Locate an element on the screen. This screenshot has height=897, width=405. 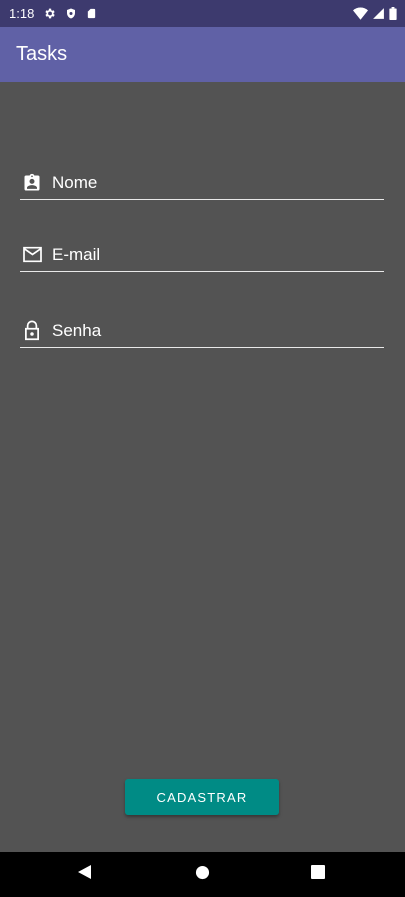
status-left: 1:18 is located at coordinates (53, 13).